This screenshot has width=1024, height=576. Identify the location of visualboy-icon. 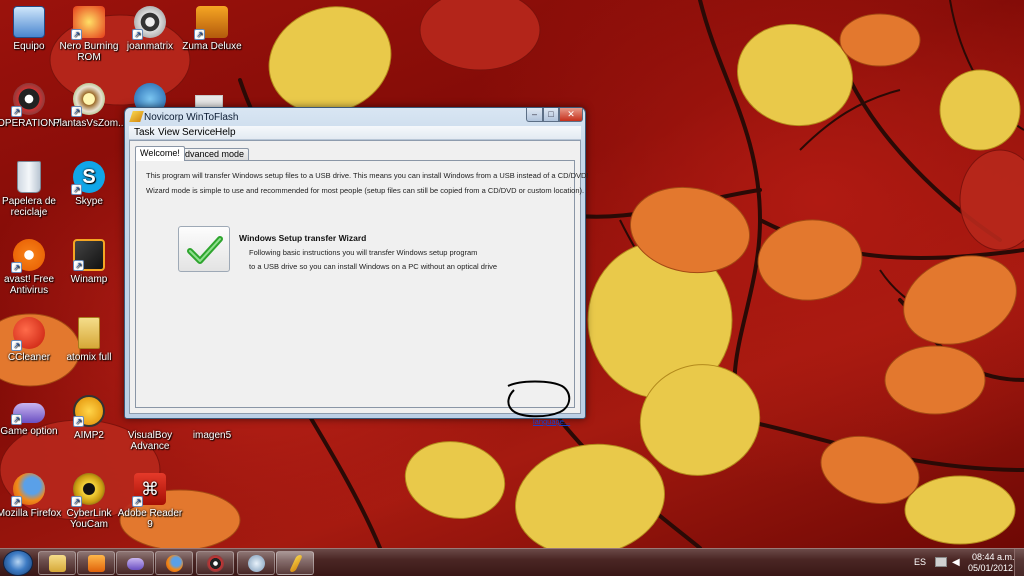
(256, 563).